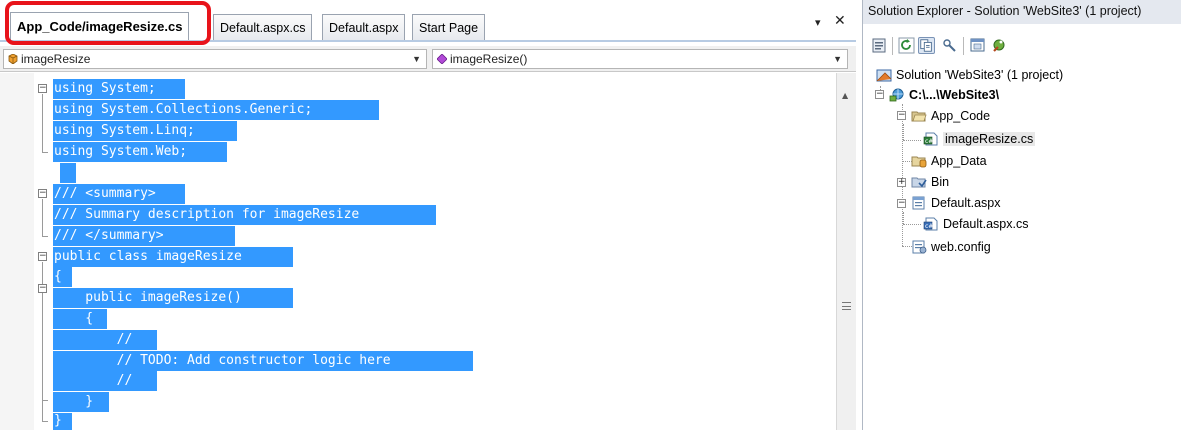  Describe the element at coordinates (901, 182) in the screenshot. I see `expand-icon: +` at that location.